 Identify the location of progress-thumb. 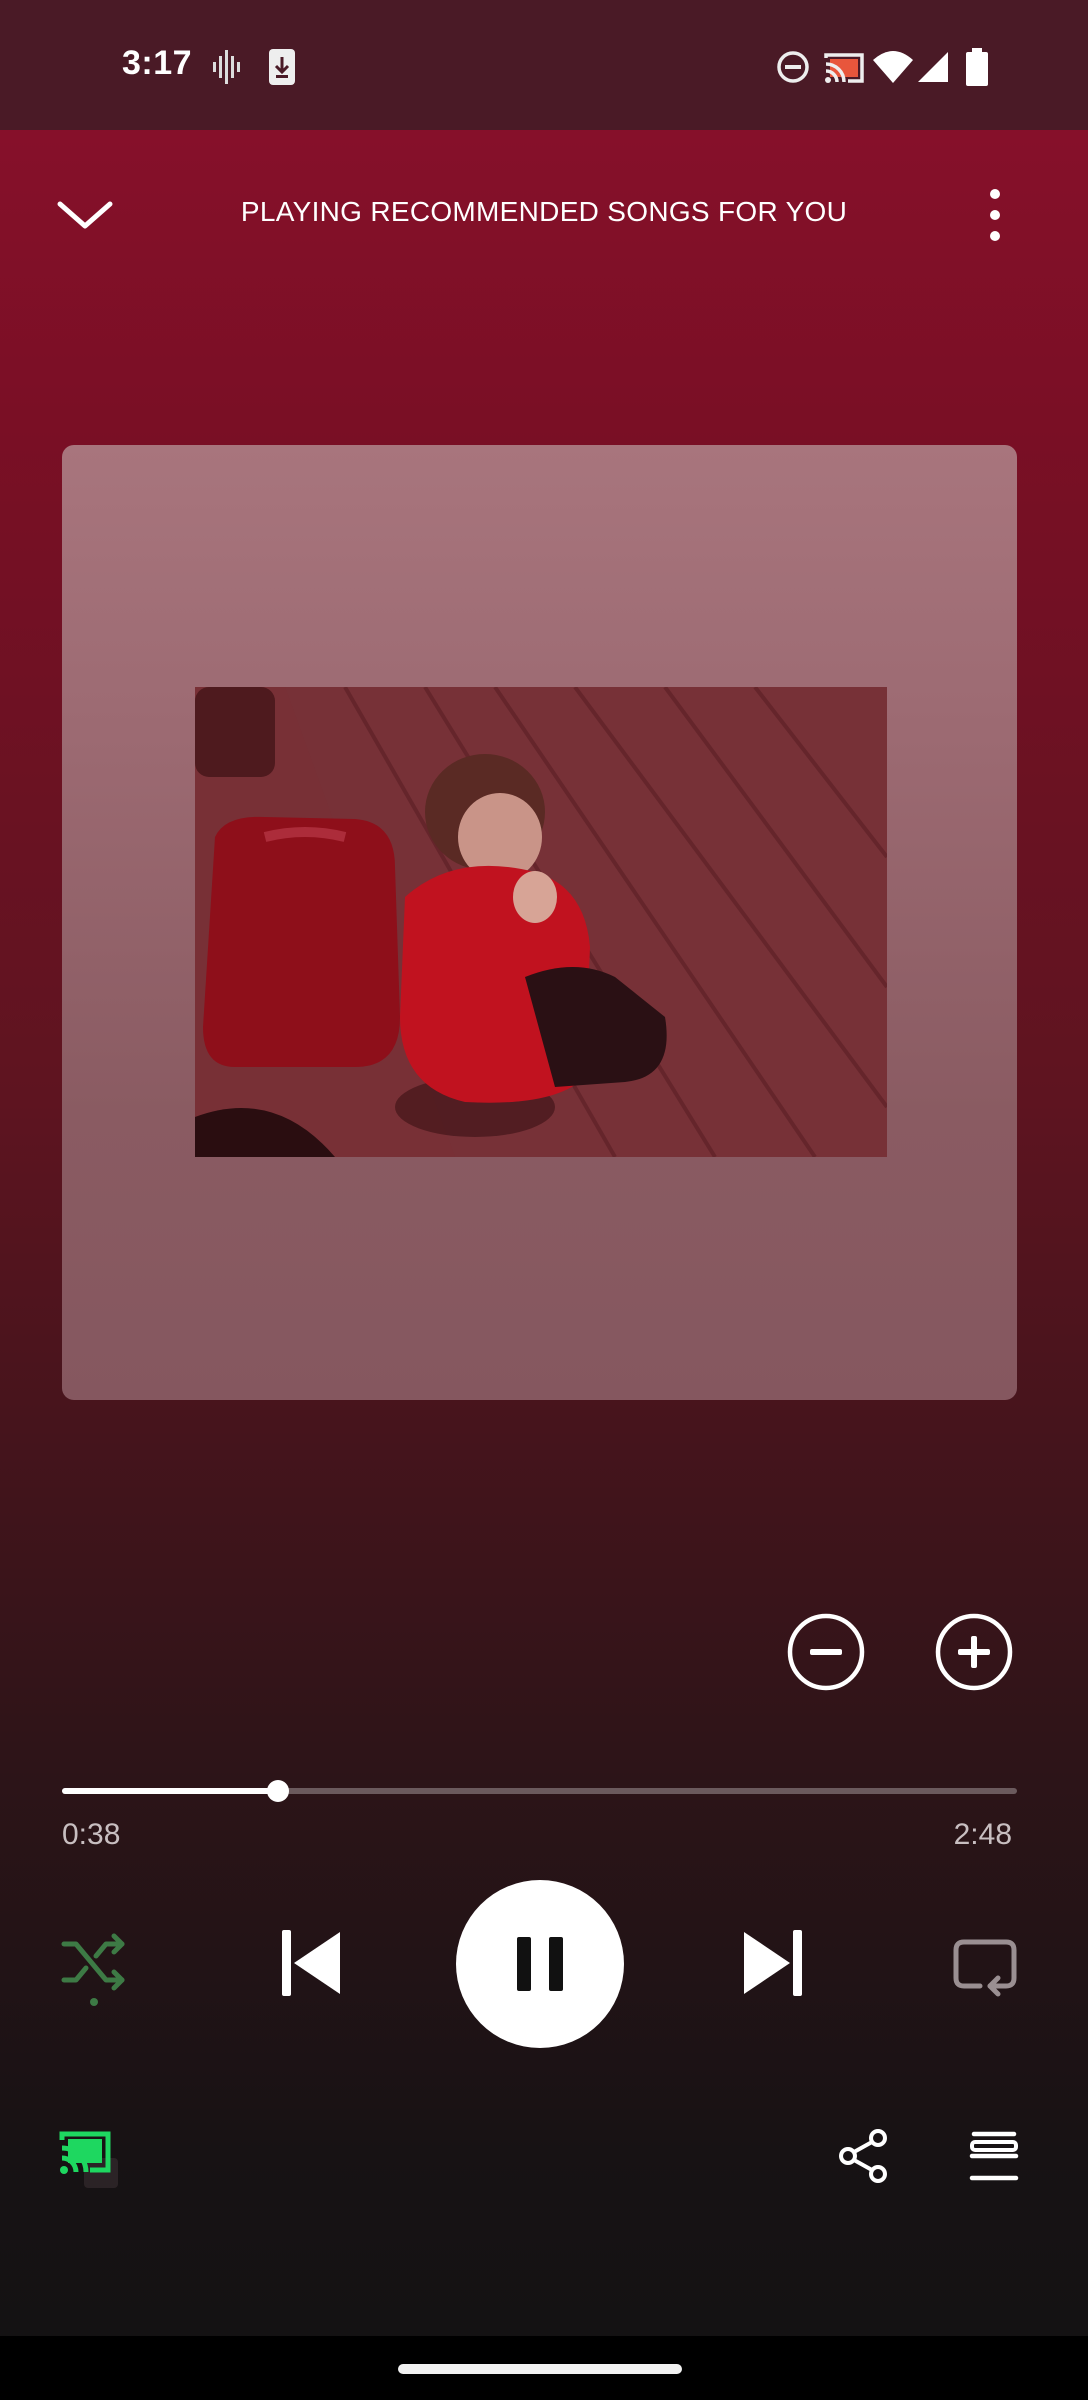
(277, 1791).